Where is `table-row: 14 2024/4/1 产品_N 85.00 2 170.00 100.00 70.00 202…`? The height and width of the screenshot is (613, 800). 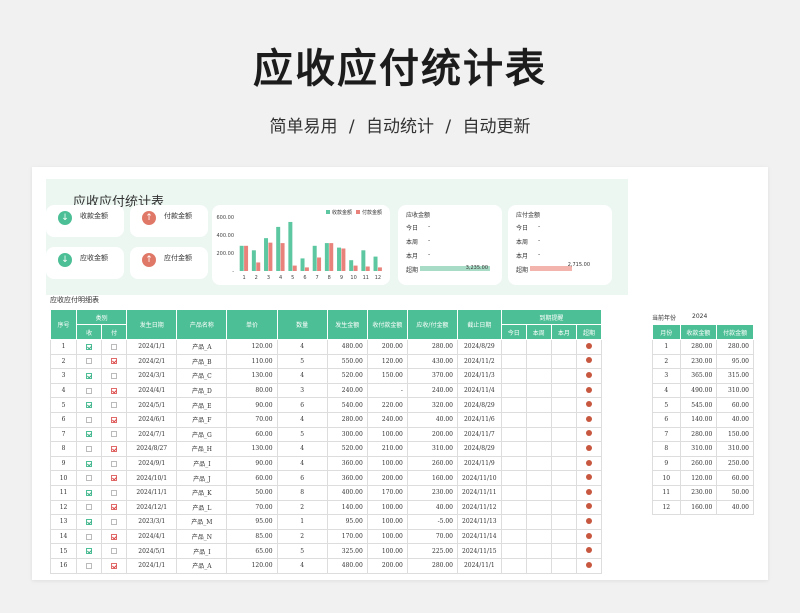
table-row: 14 2024/4/1 产品_N 85.00 2 170.00 100.00 70.00 202… is located at coordinates (326, 536).